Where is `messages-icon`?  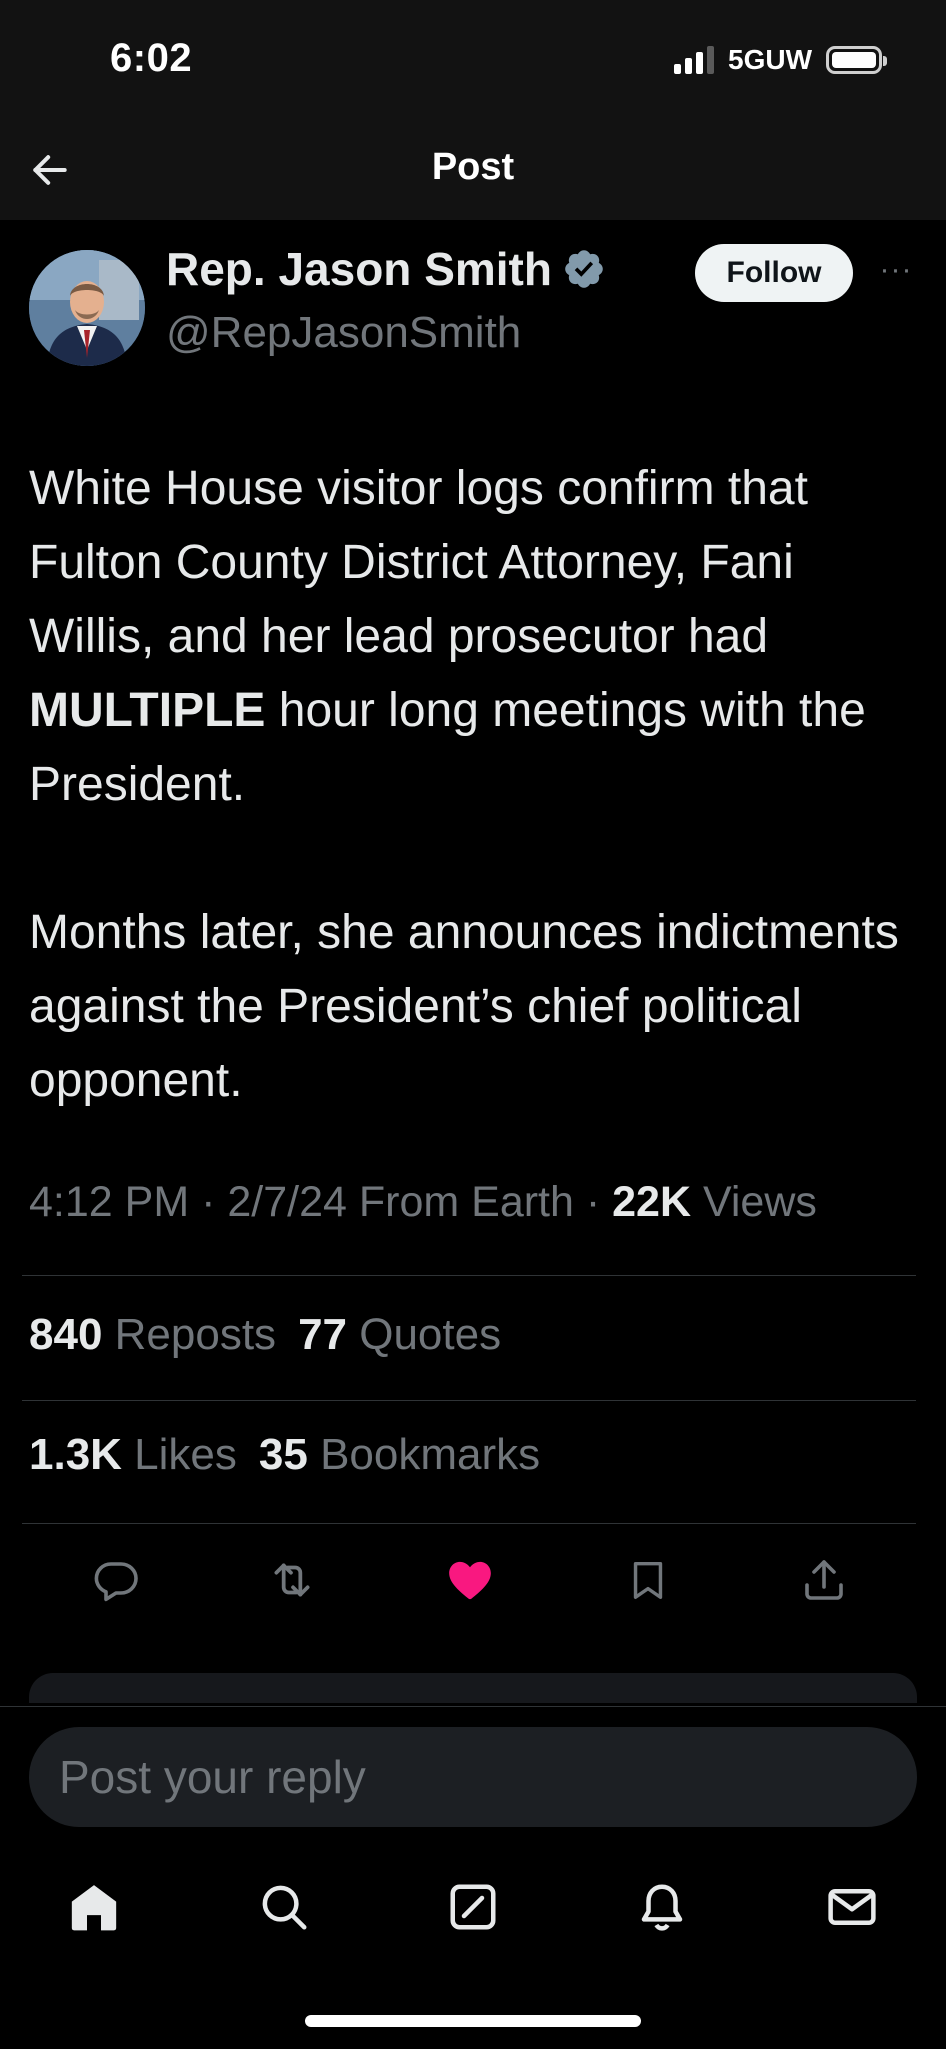 messages-icon is located at coordinates (852, 1907).